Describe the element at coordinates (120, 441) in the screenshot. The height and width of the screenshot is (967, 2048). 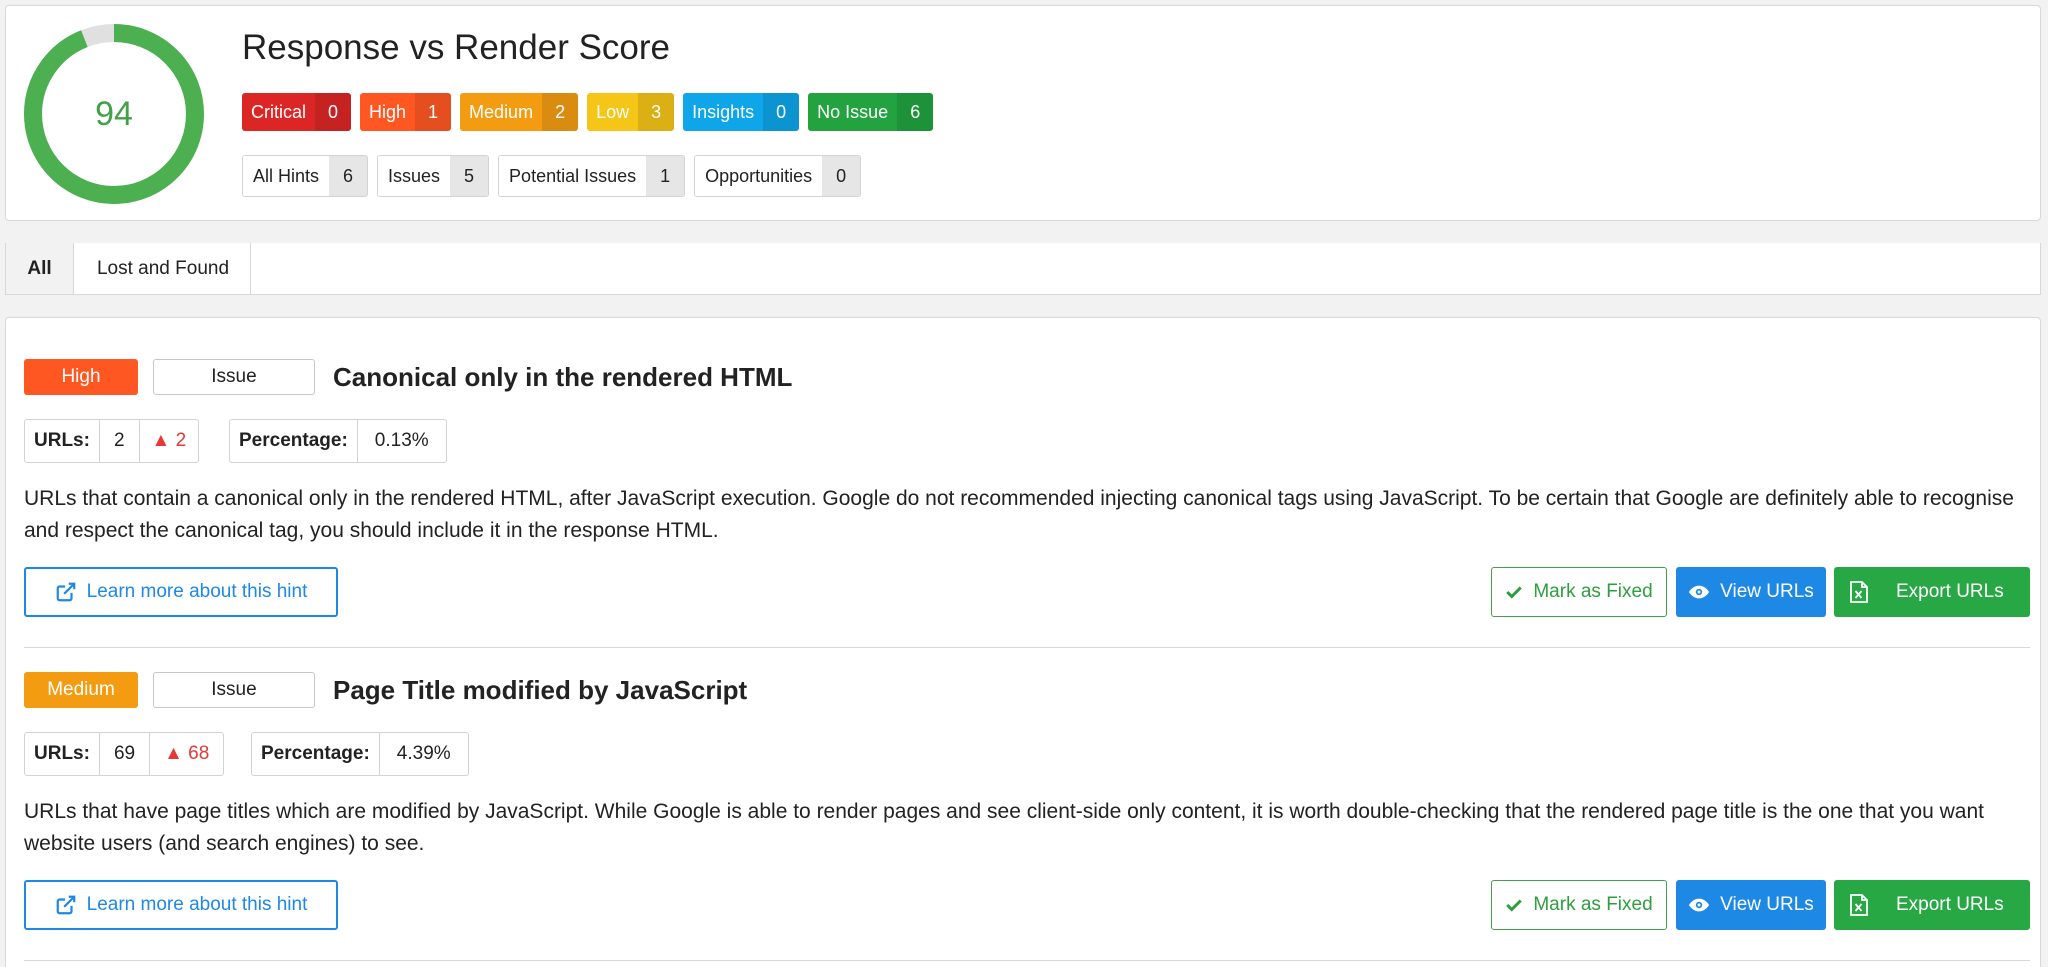
I see `urls-count: 2` at that location.